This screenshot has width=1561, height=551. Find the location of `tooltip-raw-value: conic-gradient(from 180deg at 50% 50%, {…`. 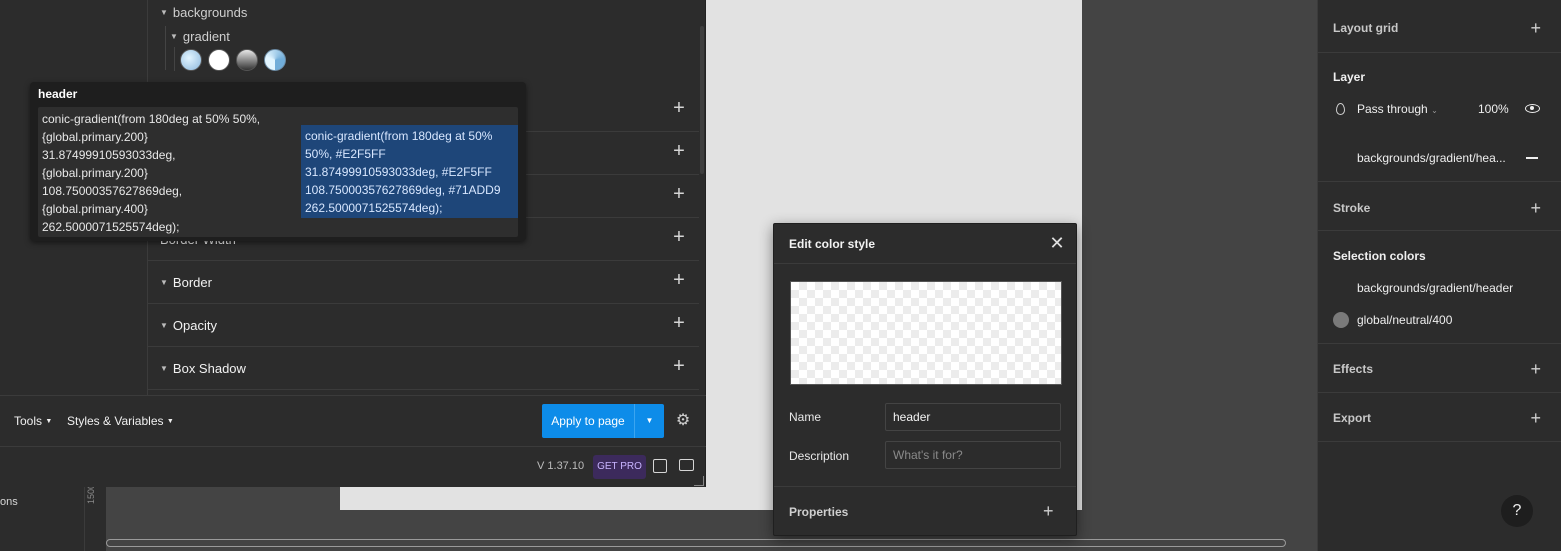

tooltip-raw-value: conic-gradient(from 180deg at 50% 50%, {… is located at coordinates (151, 173).